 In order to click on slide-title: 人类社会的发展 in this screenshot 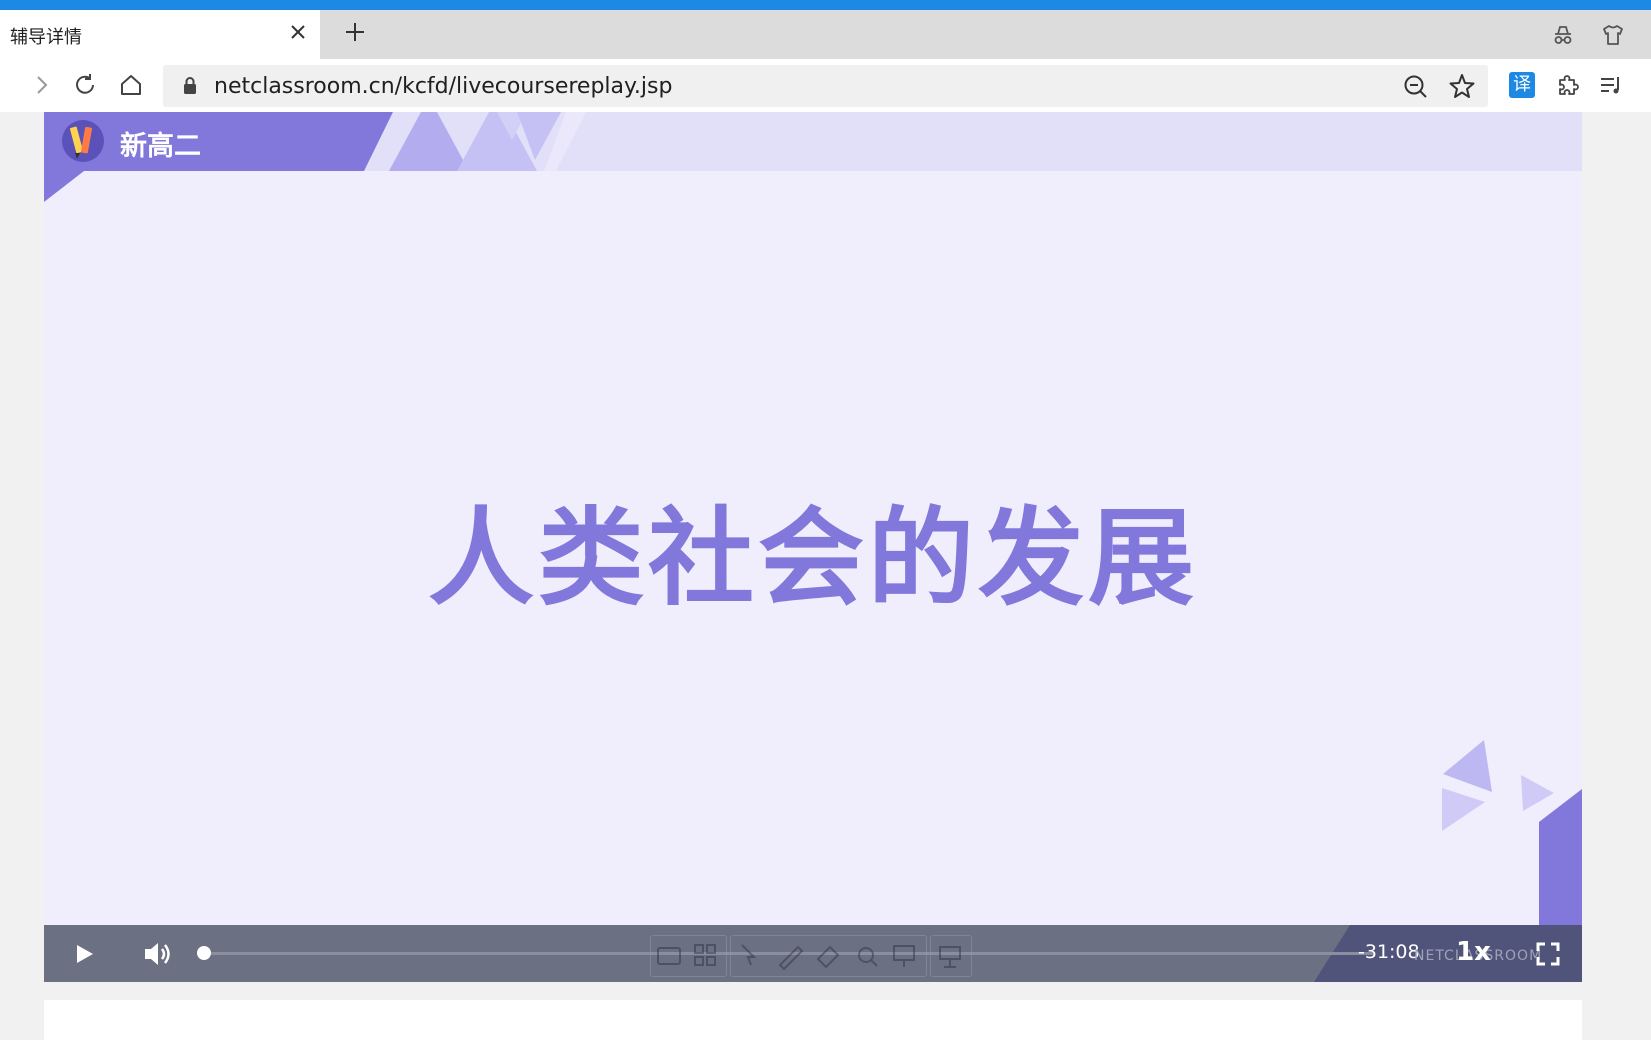, I will do `click(813, 558)`.